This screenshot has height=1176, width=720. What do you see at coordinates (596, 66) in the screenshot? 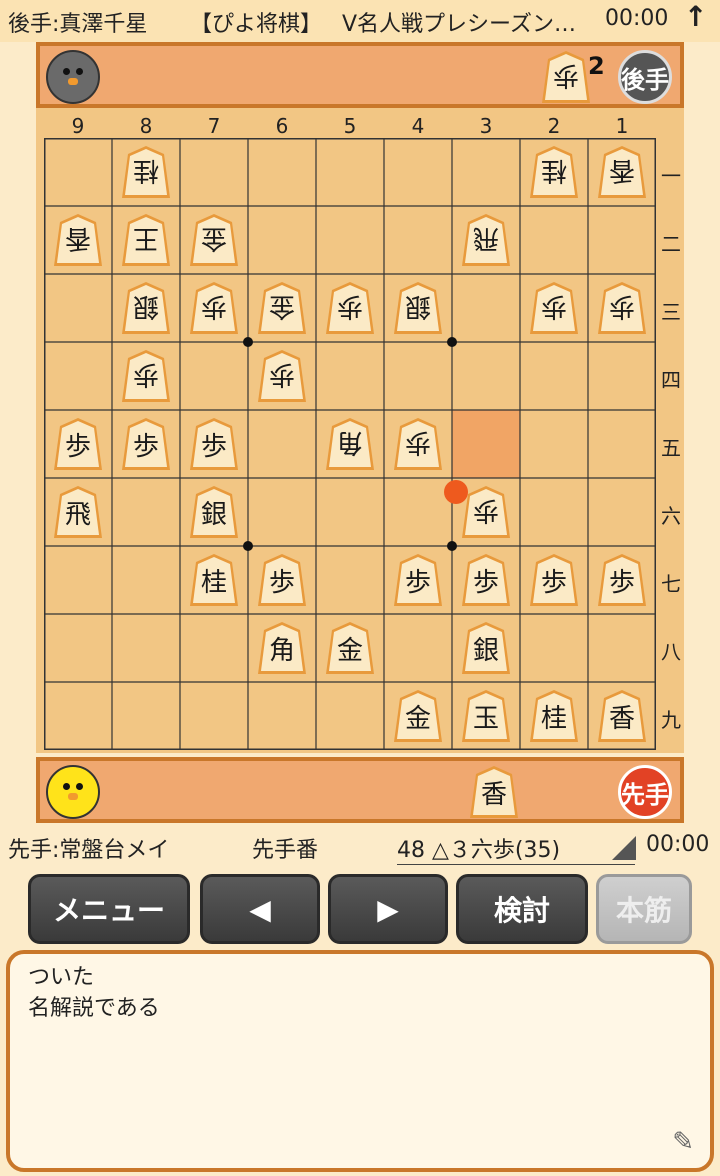
I see `gote-hand-count: 2` at bounding box center [596, 66].